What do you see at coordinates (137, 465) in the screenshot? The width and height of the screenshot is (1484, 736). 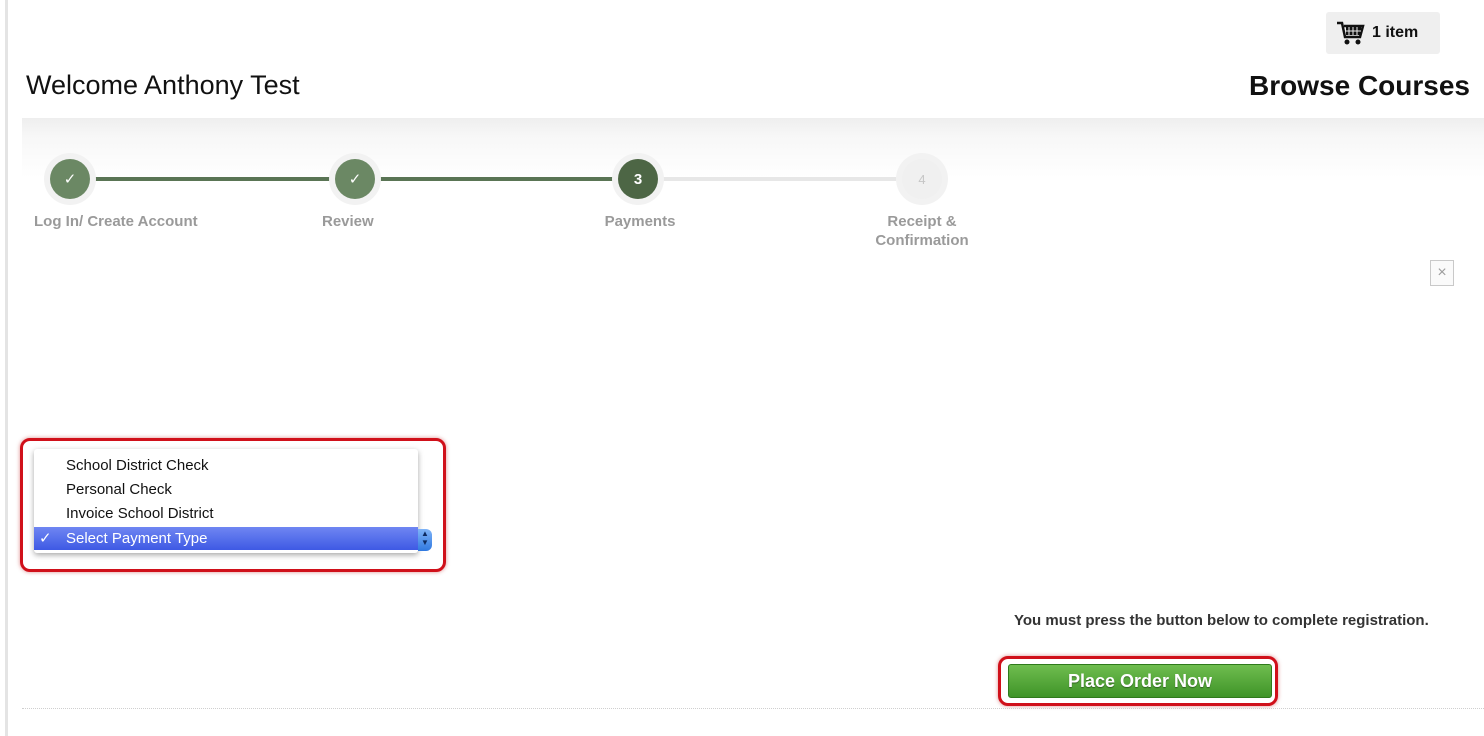 I see `payment-option-school-district-check: School District Check` at bounding box center [137, 465].